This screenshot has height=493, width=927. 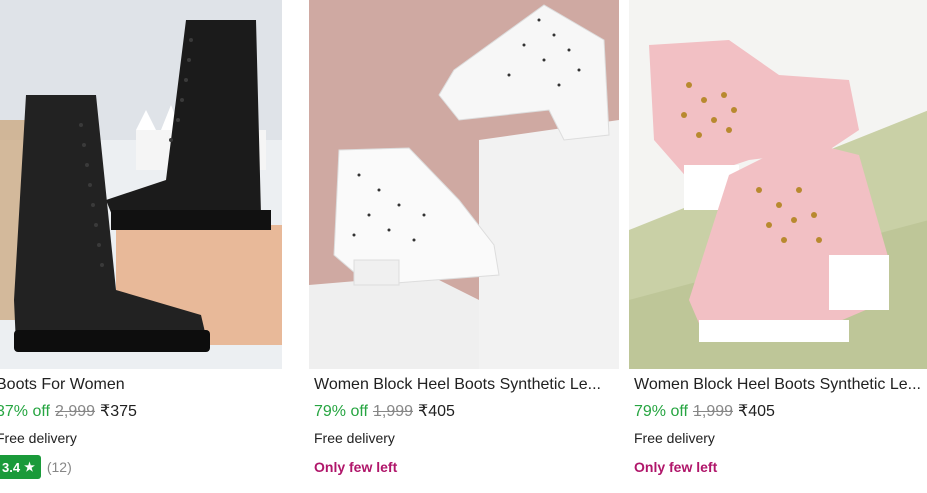 I want to click on rating-badge: 3.4 ★, so click(x=20, y=467).